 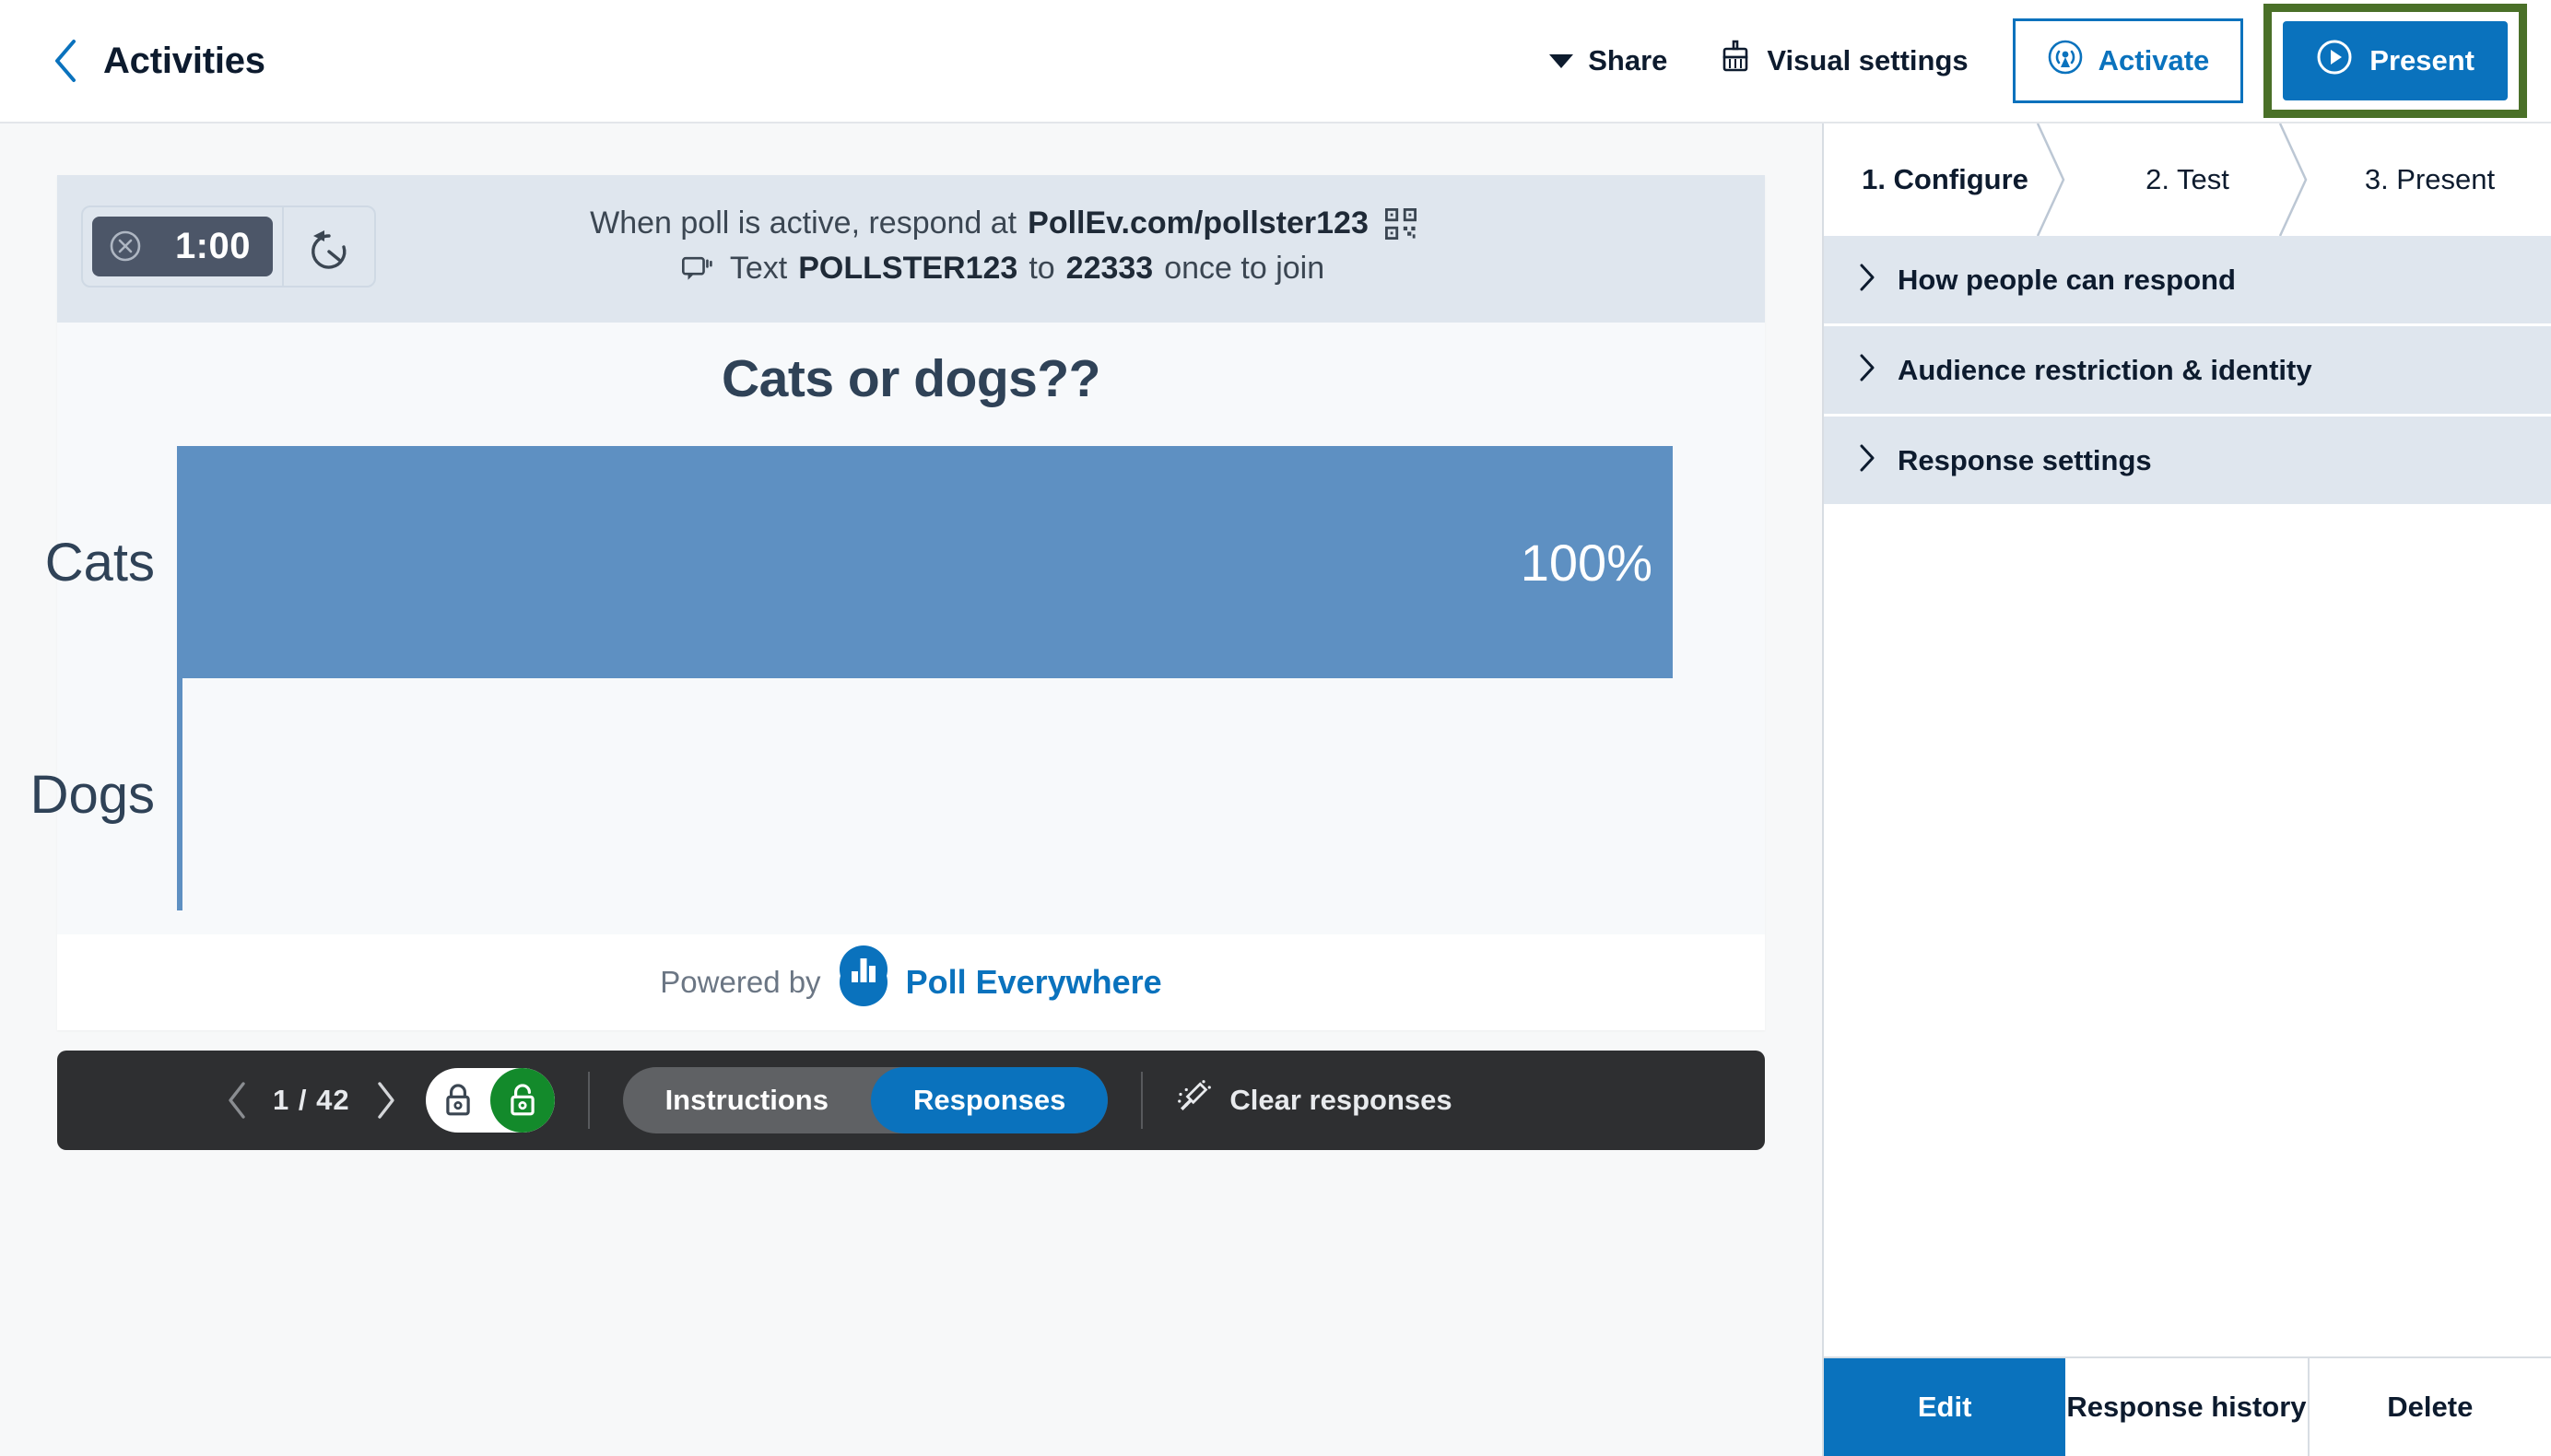 I want to click on poll-everywhere-brand: Poll Everywhere, so click(x=1033, y=982).